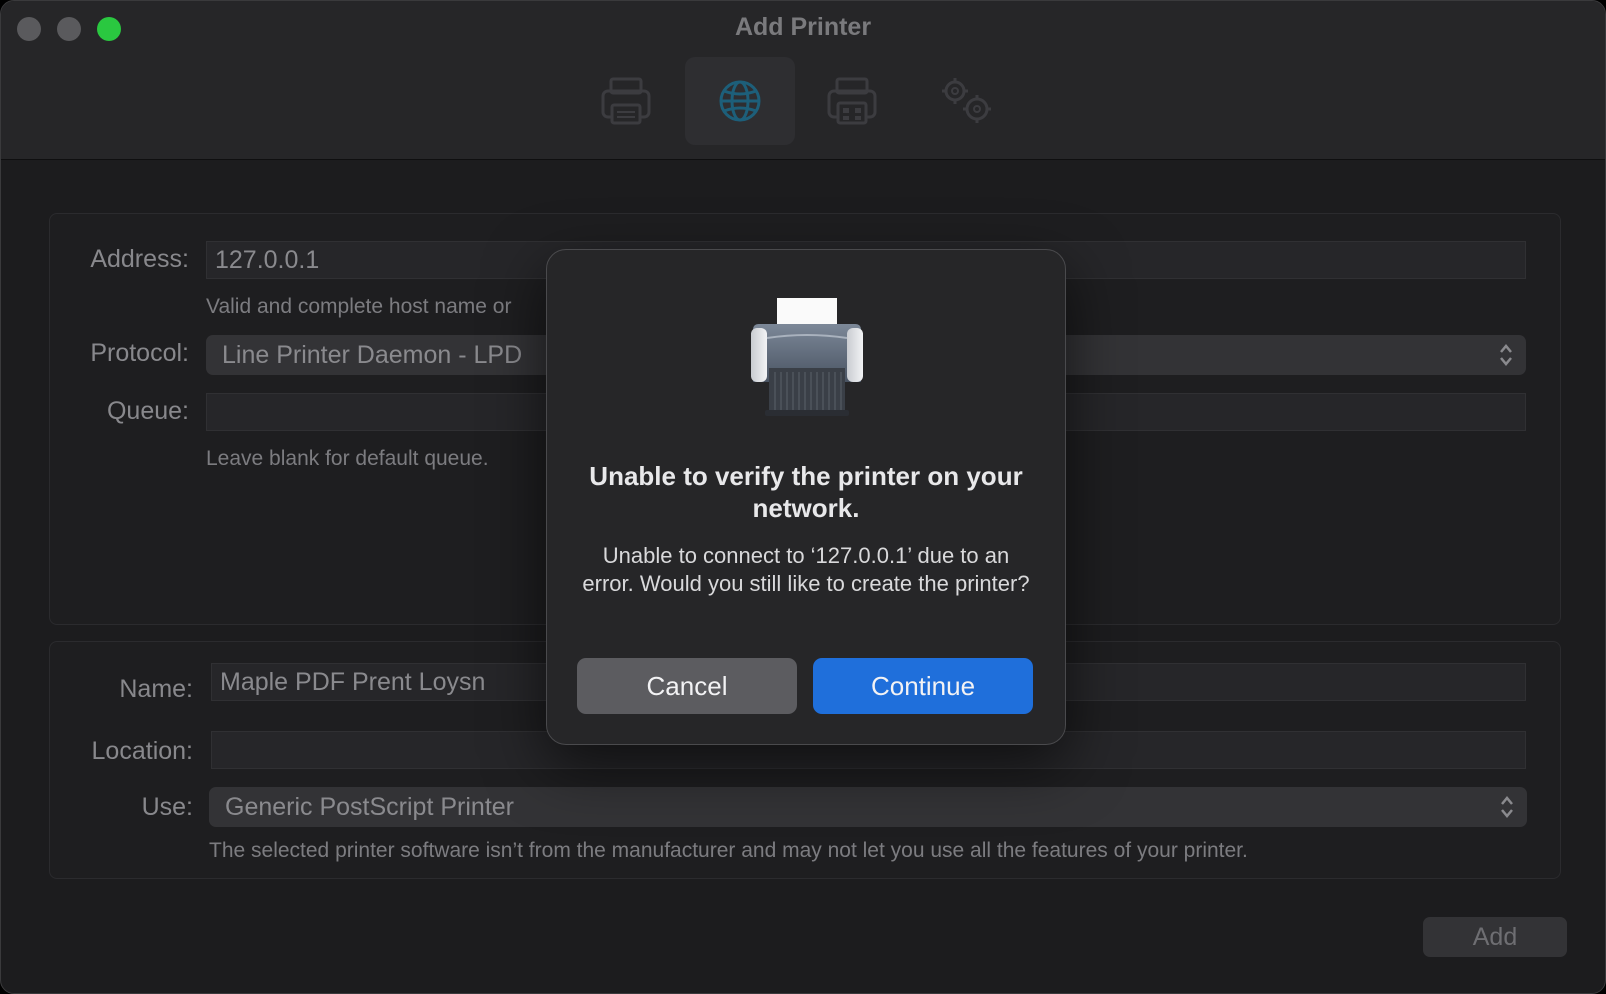  What do you see at coordinates (687, 686) in the screenshot?
I see `cancel-button: Cancel` at bounding box center [687, 686].